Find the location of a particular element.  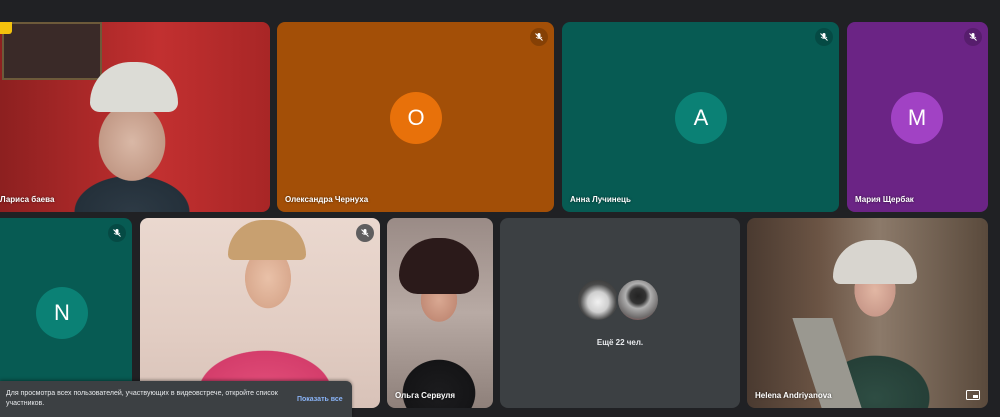

participant-tile: N is located at coordinates (66, 313).